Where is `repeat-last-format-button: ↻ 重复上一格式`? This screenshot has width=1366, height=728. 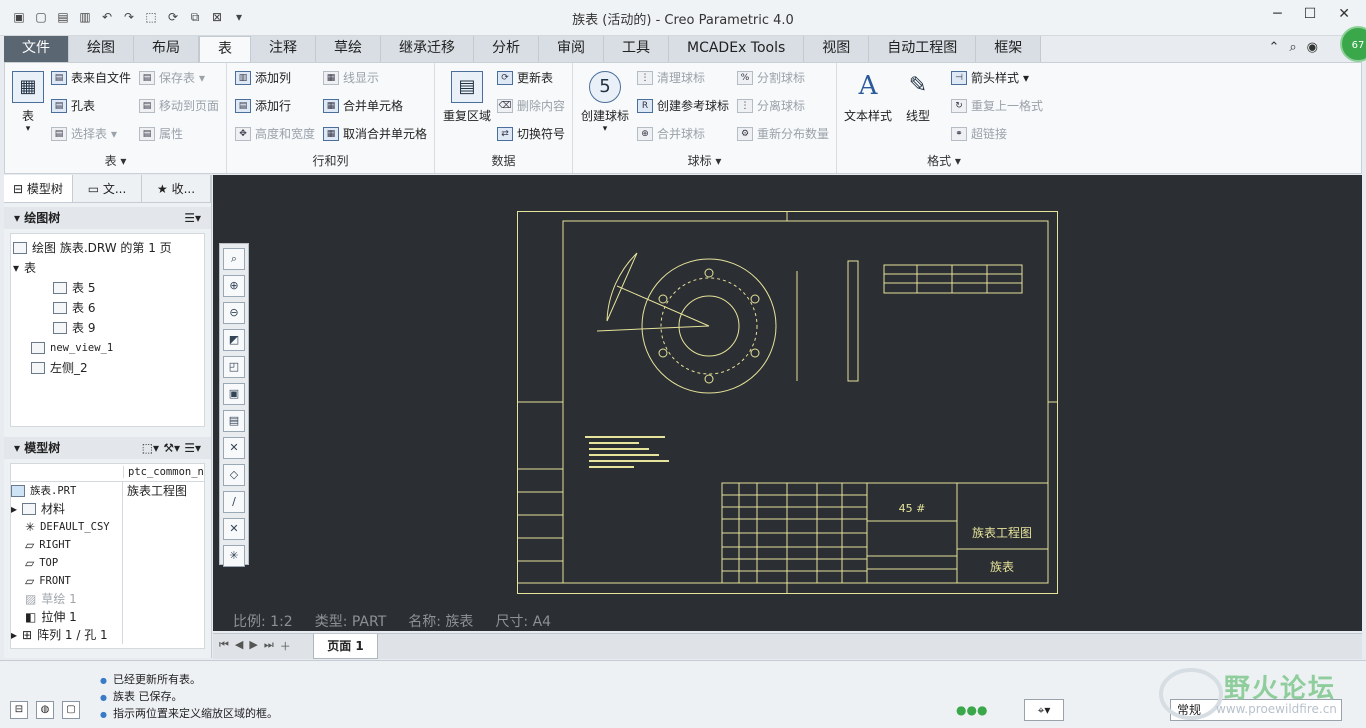 repeat-last-format-button: ↻ 重复上一格式 is located at coordinates (997, 105).